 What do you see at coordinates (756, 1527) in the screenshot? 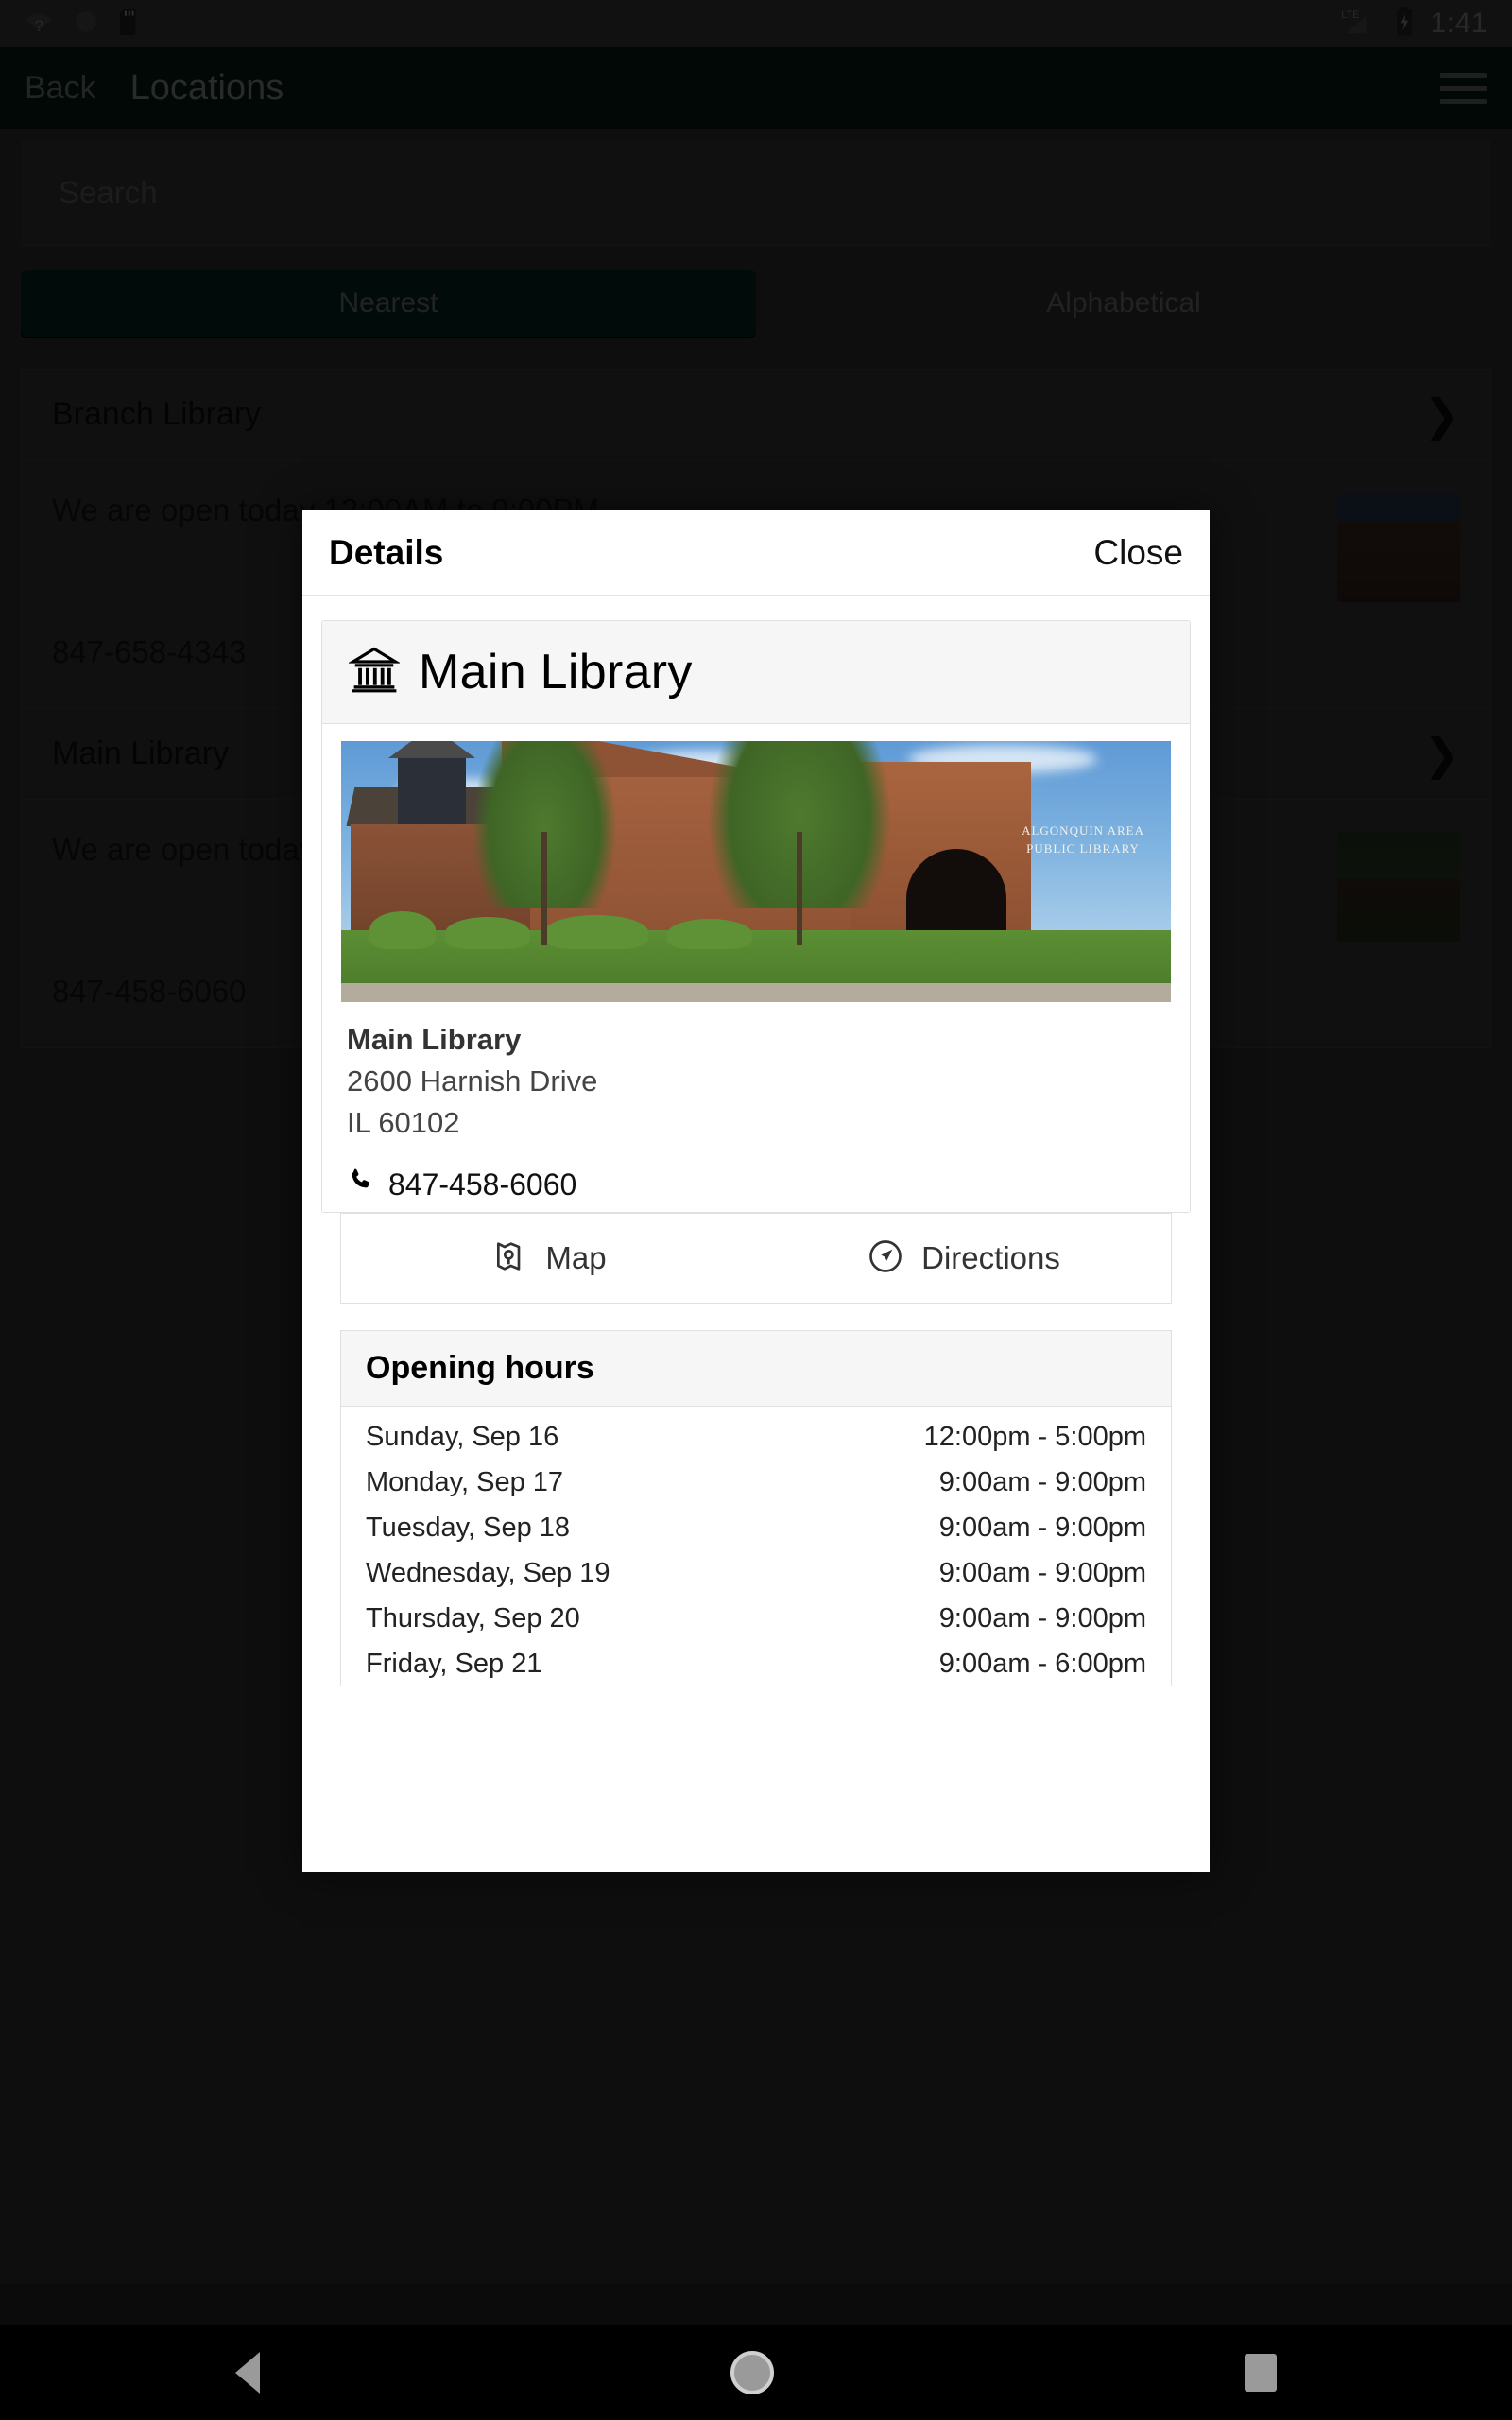
I see `table-row: Tuesday, Sep 18 9:00am - 9:00pm` at bounding box center [756, 1527].